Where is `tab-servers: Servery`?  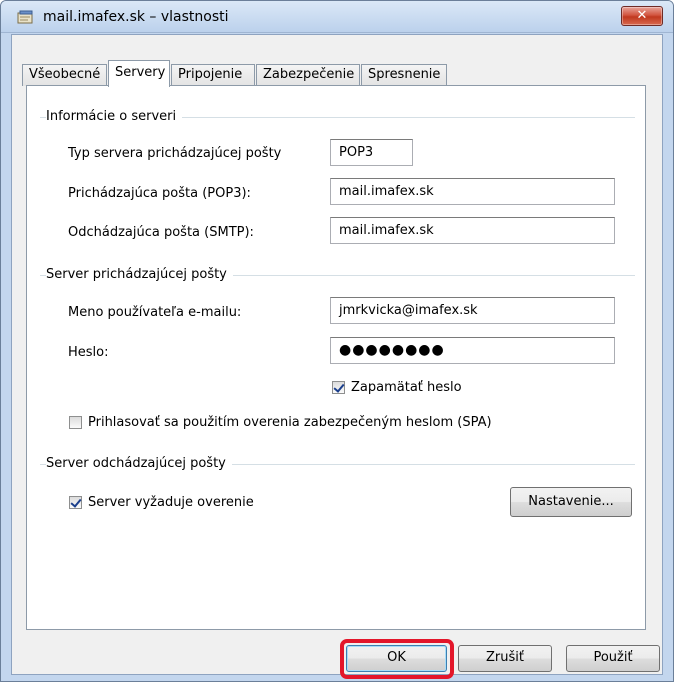 tab-servers: Servery is located at coordinates (139, 73).